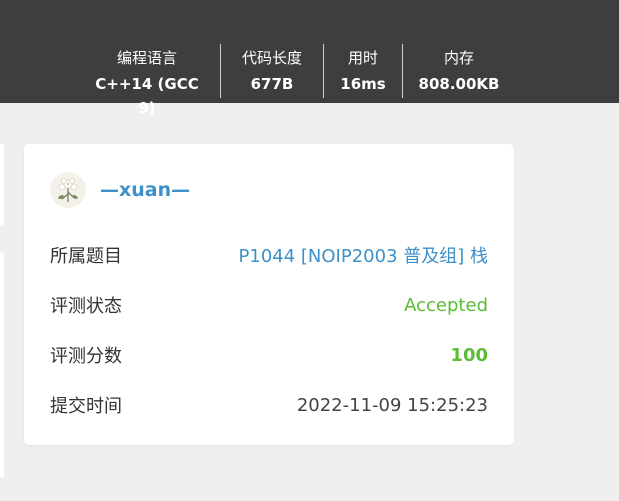  Describe the element at coordinates (269, 355) in the screenshot. I see `info-row-score: 评测分数 100` at that location.